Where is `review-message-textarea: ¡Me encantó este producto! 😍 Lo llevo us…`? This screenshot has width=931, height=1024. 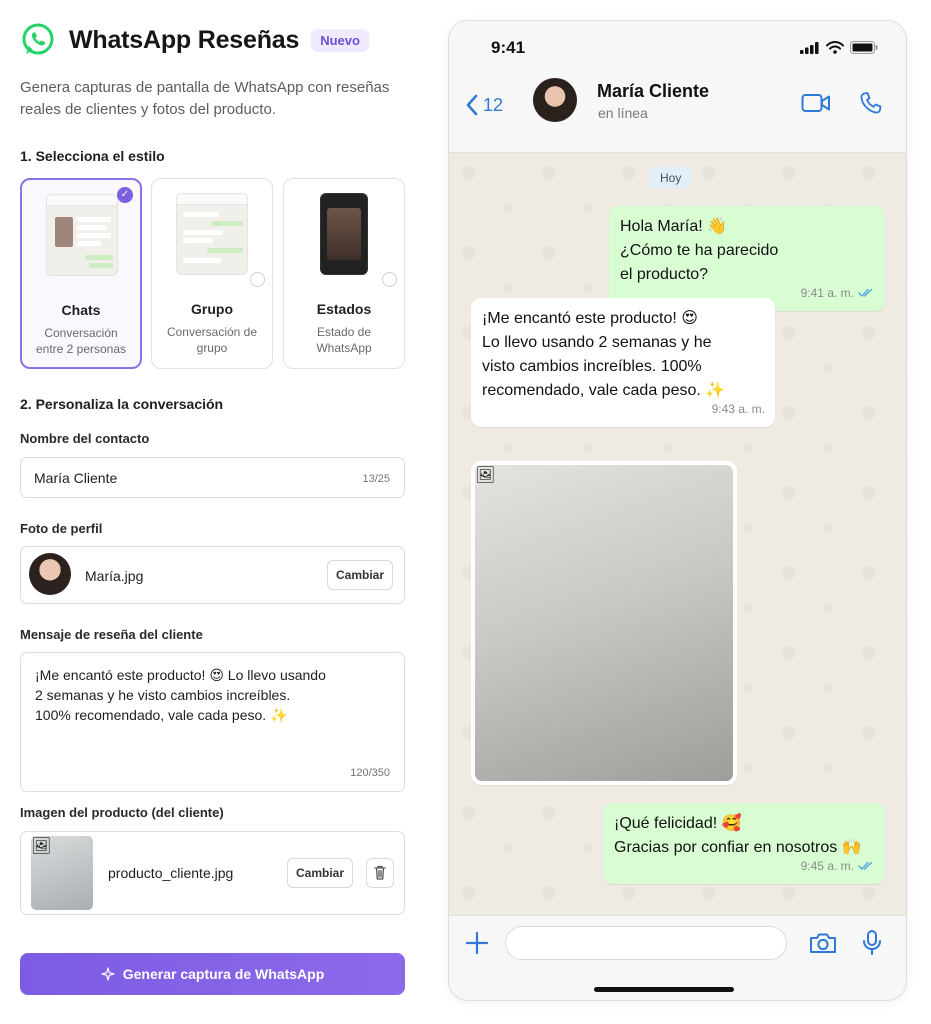 review-message-textarea: ¡Me encantó este producto! 😍 Lo llevo us… is located at coordinates (212, 722).